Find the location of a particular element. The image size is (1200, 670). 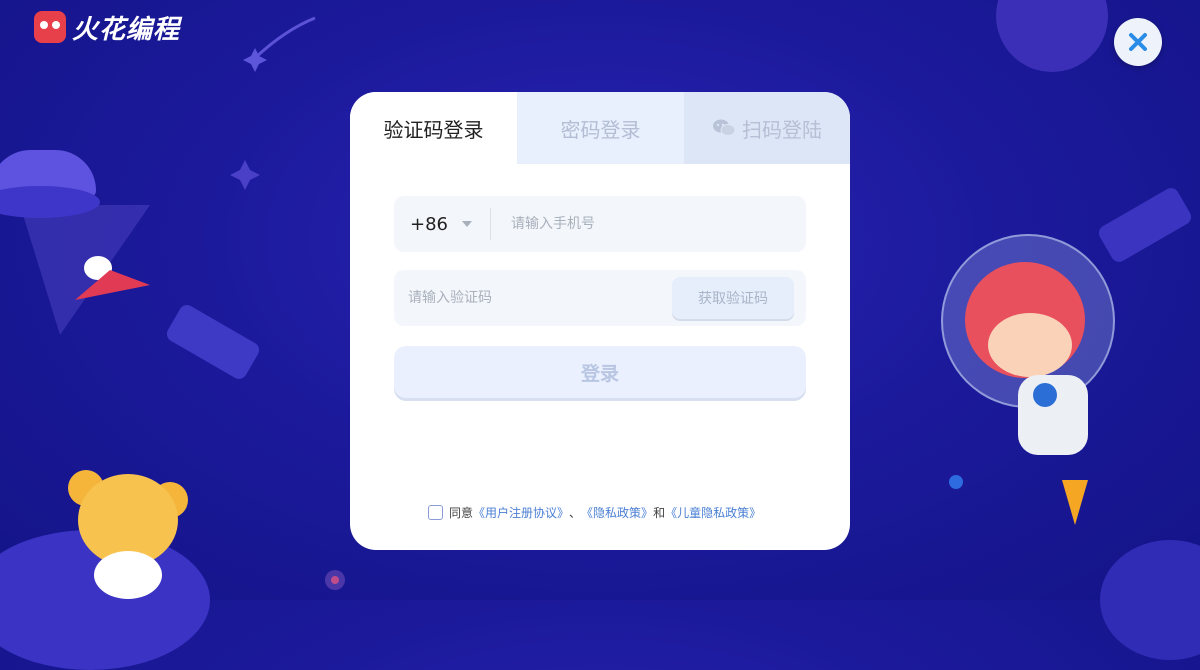

tab-label: 密码登录 is located at coordinates (600, 129).